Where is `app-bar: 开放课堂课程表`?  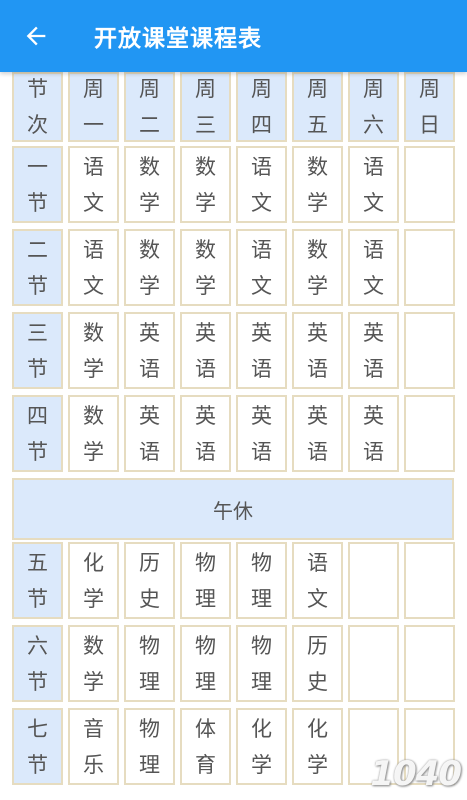 app-bar: 开放课堂课程表 is located at coordinates (233, 36).